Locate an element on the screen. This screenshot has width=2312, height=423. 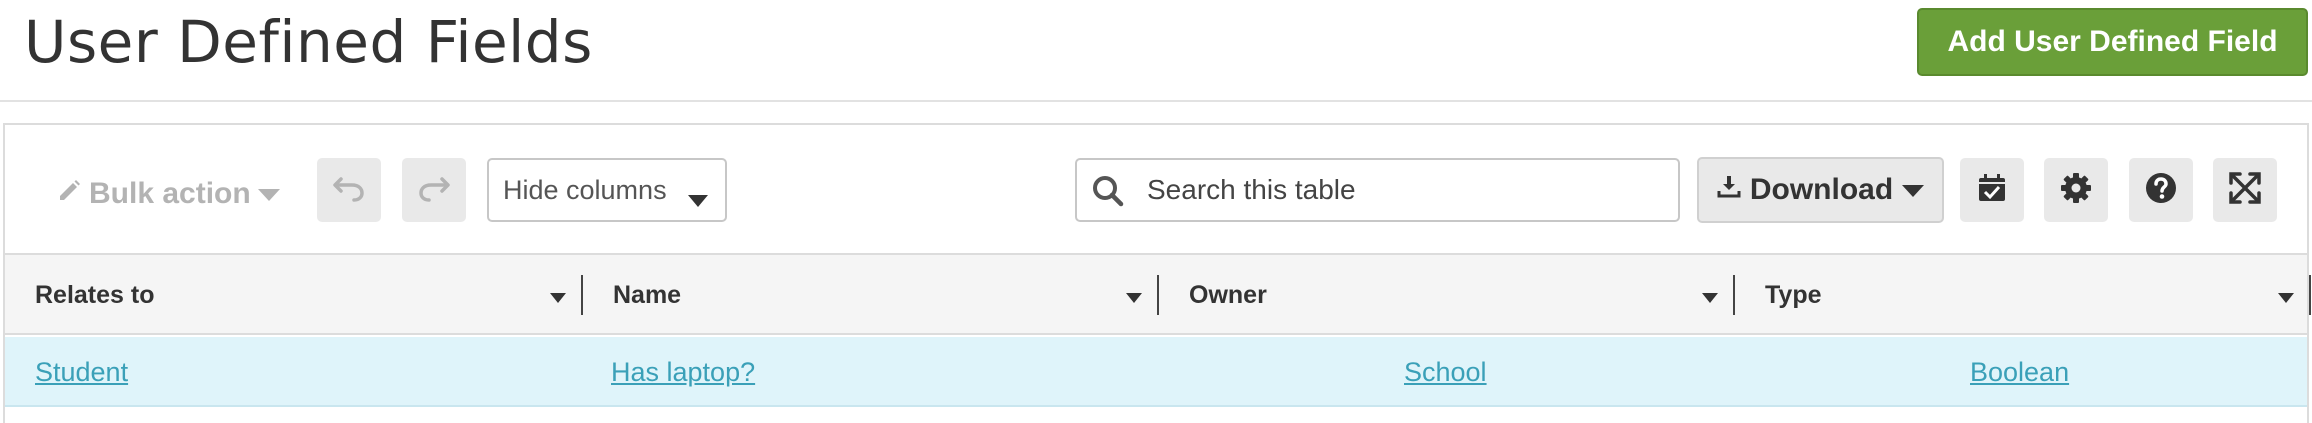
column-header-relates-to: Relates to is located at coordinates (294, 295).